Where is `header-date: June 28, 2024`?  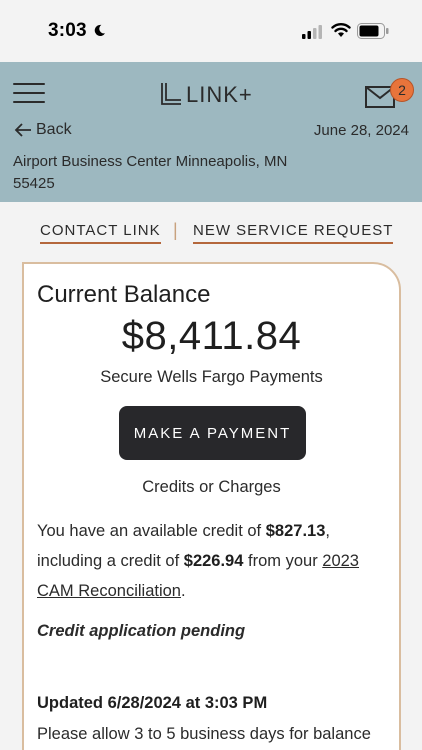 header-date: June 28, 2024 is located at coordinates (361, 130).